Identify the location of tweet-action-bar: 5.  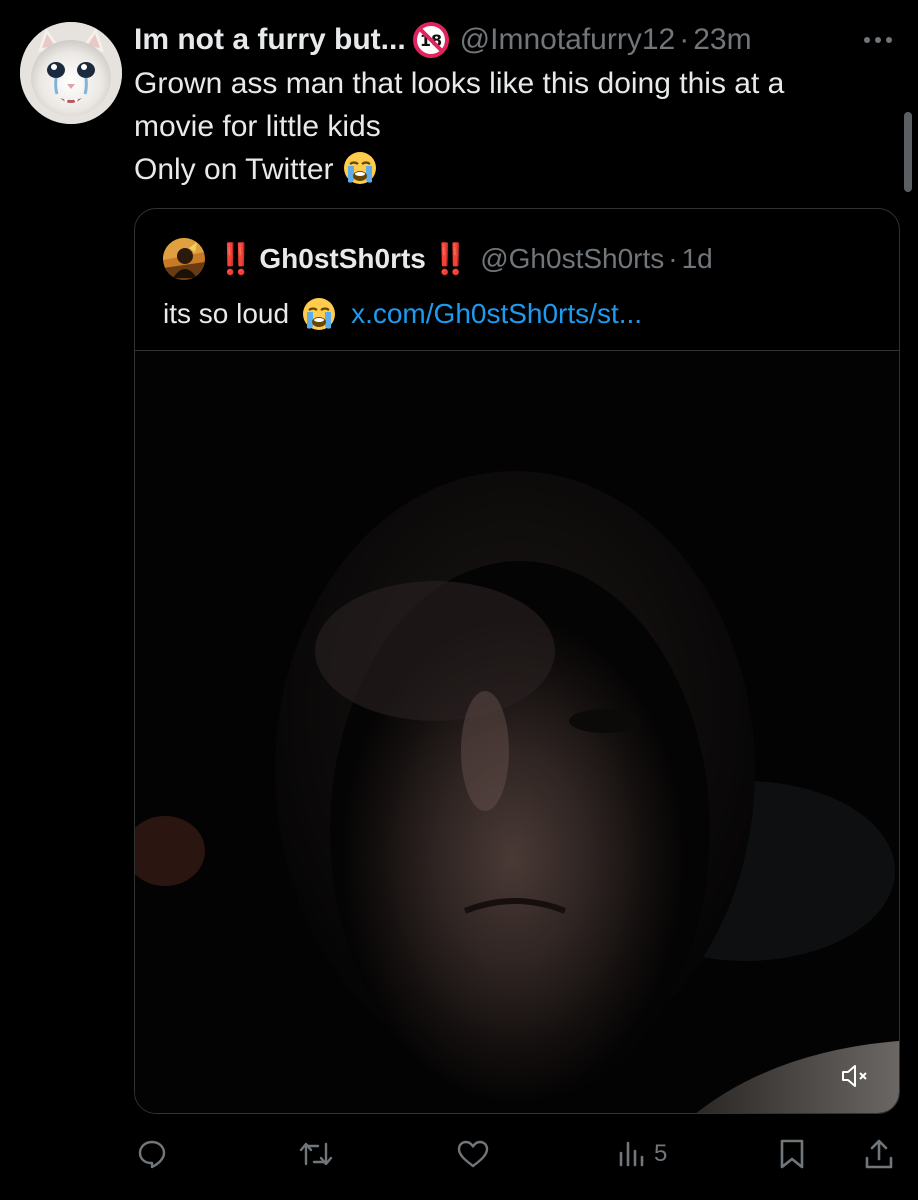
(516, 1154).